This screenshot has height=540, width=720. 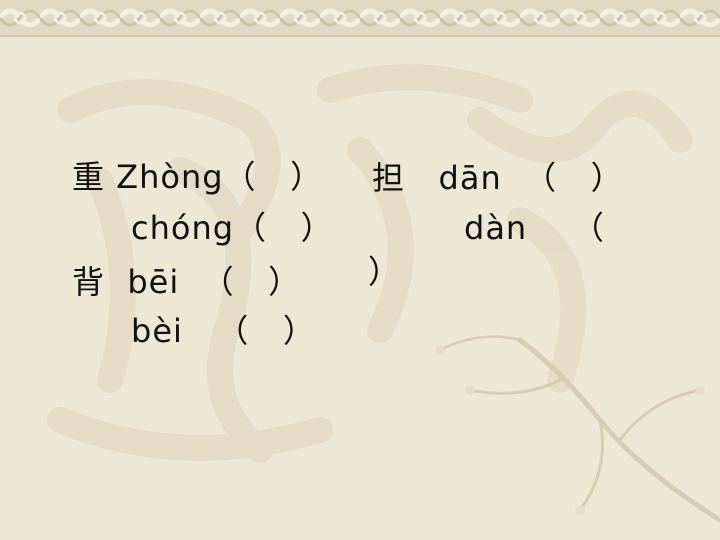 I want to click on left-line-1: 重 Zhòng（ ）, so click(x=198, y=177).